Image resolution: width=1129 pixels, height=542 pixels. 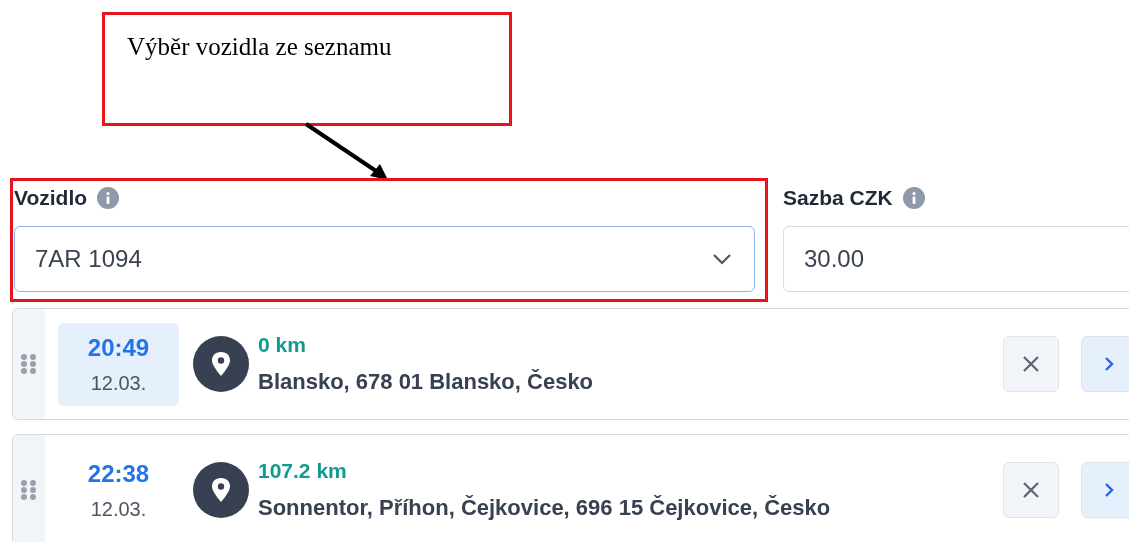 I want to click on time-box: 20:49 12.03., so click(x=118, y=364).